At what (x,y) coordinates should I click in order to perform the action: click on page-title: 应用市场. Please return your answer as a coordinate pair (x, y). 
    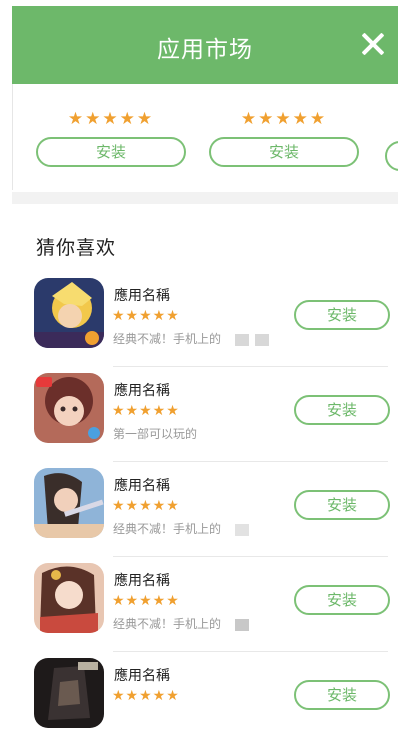
    Looking at the image, I should click on (205, 50).